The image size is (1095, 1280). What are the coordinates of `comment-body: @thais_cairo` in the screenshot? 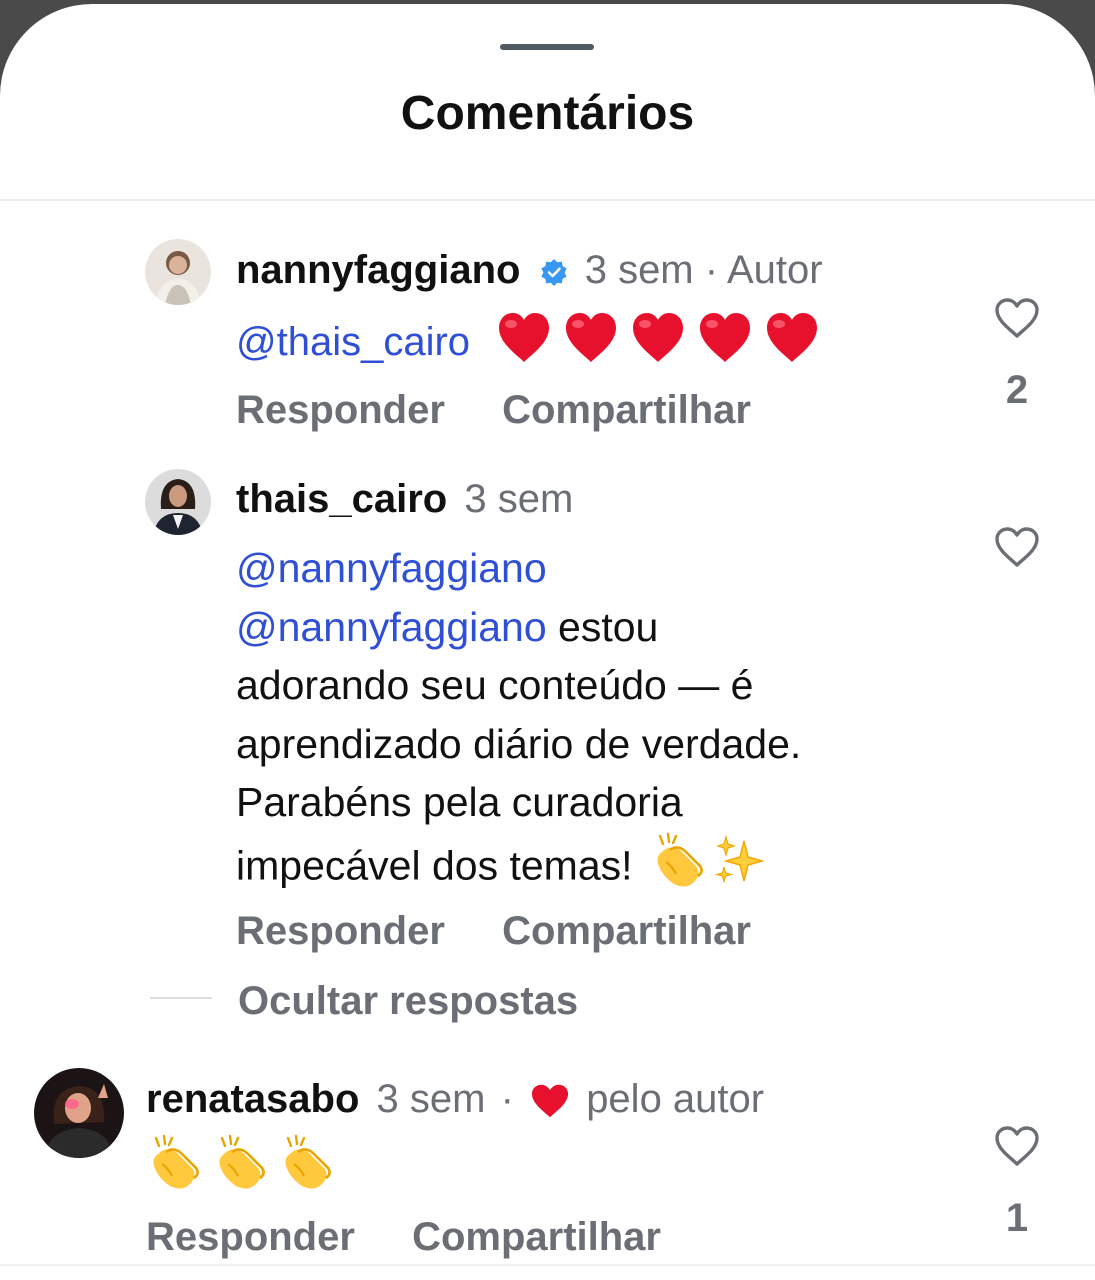 It's located at (528, 344).